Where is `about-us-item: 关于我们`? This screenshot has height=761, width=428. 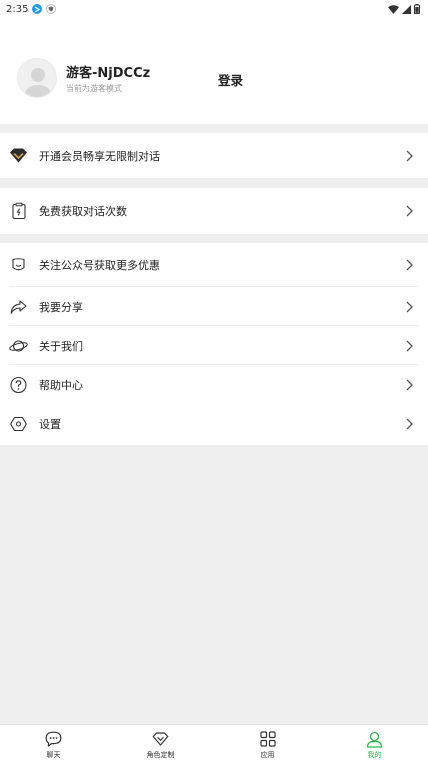
about-us-item: 关于我们 is located at coordinates (214, 345).